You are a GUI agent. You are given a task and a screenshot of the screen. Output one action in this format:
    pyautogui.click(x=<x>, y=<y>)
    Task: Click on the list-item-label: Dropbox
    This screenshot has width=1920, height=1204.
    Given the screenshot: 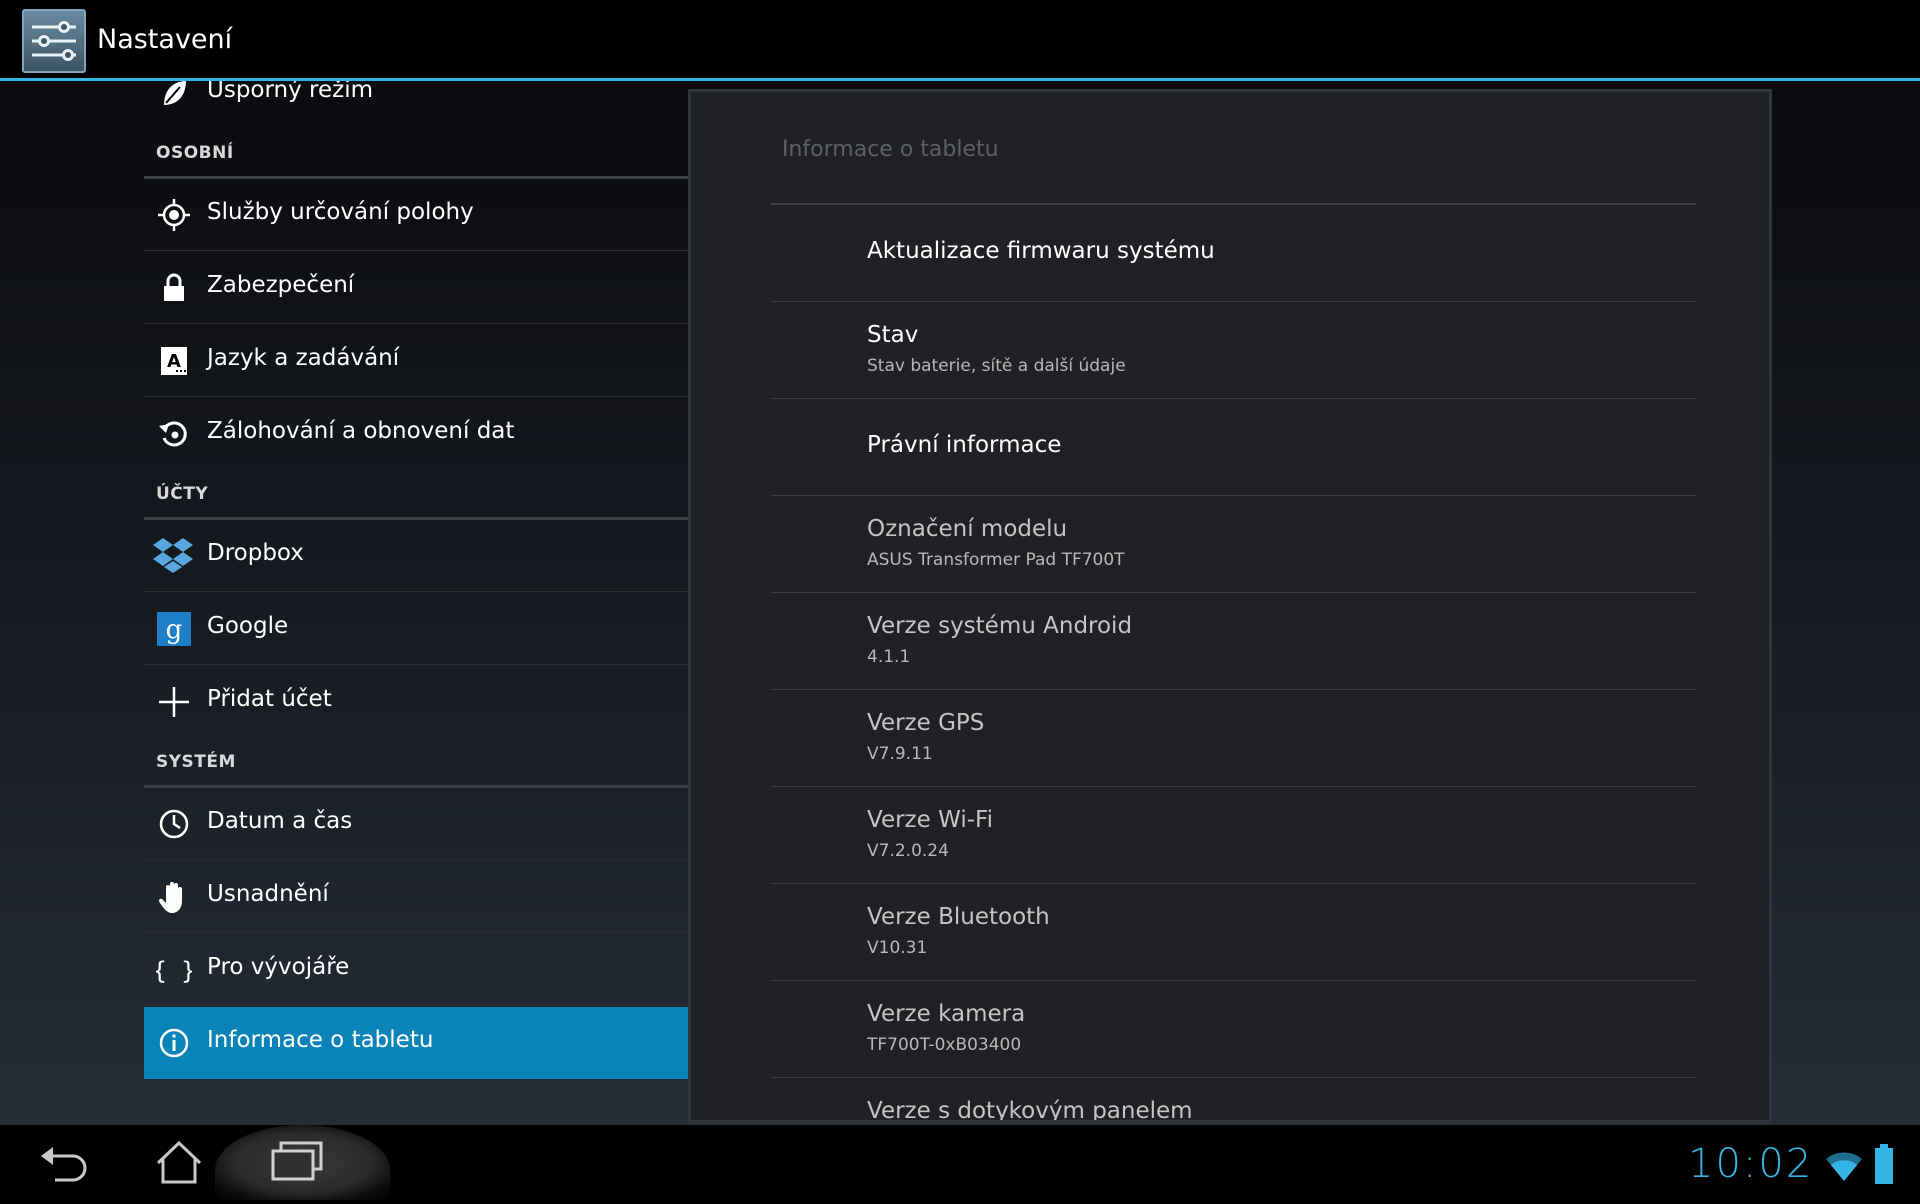 What is the action you would take?
    pyautogui.click(x=255, y=553)
    